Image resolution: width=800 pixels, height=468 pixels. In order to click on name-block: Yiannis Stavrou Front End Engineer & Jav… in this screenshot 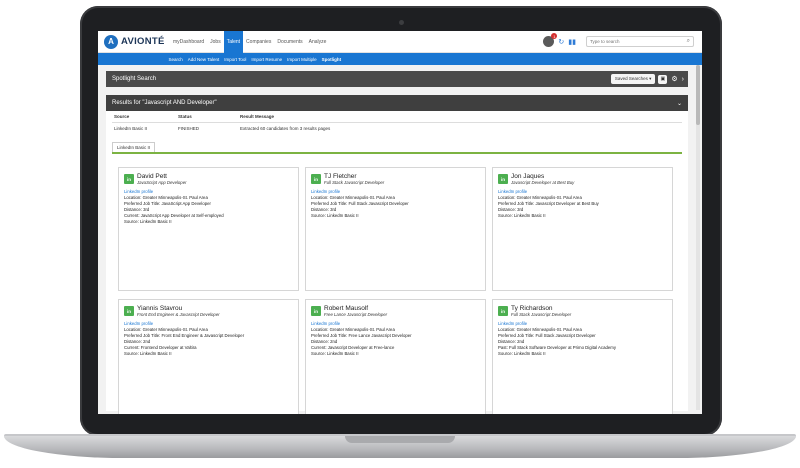, I will do `click(178, 311)`.